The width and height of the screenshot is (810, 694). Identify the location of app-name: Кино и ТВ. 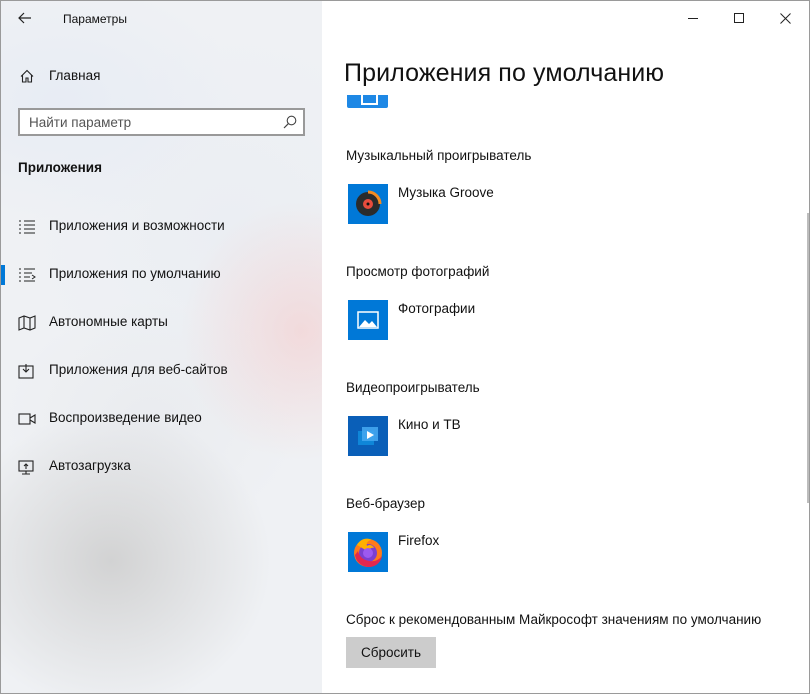
(429, 424).